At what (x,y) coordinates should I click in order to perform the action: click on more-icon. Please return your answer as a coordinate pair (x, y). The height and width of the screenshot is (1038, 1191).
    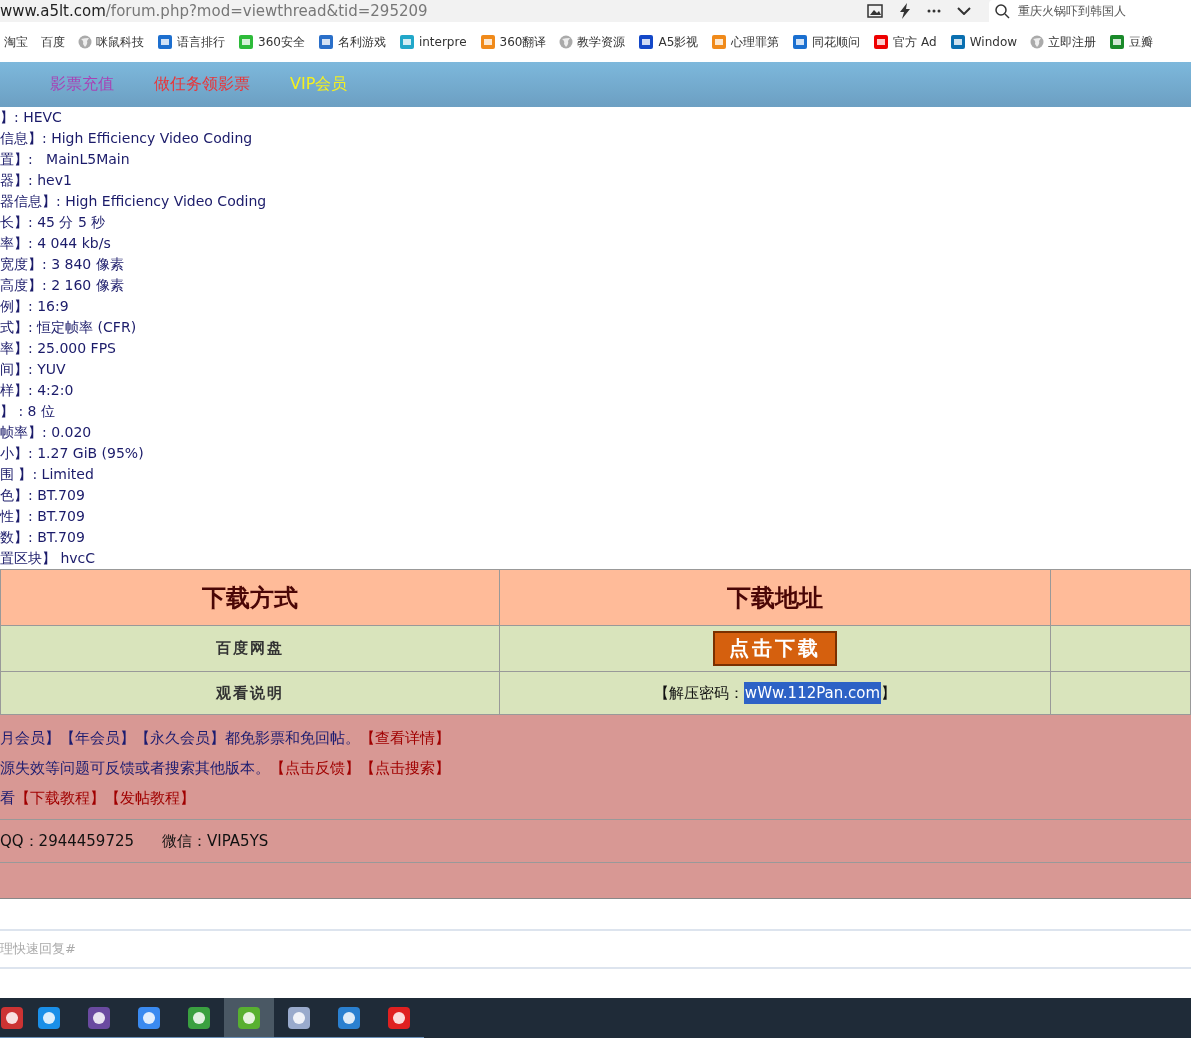
    Looking at the image, I should click on (934, 11).